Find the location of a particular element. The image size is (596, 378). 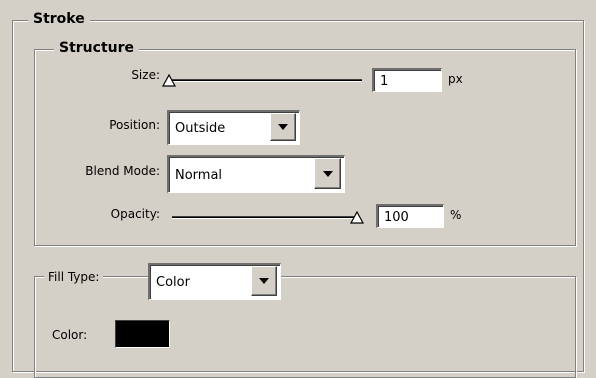

opacity-slider is located at coordinates (272, 216).